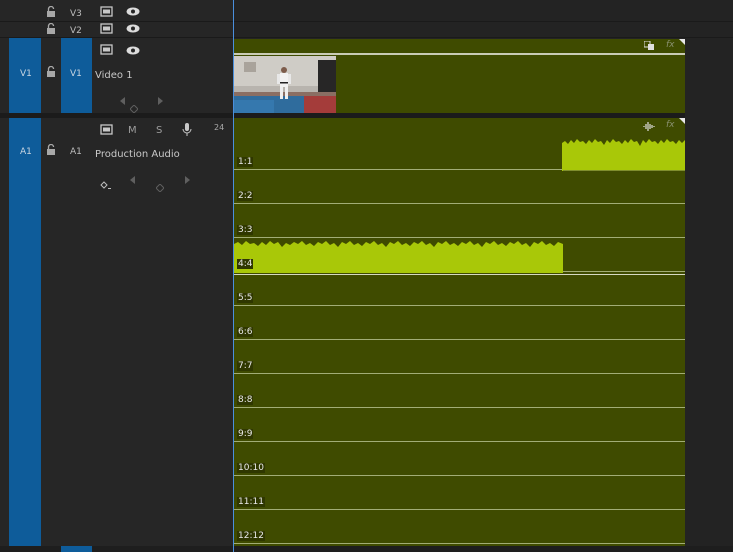 The height and width of the screenshot is (552, 733). I want to click on track-v2-label: V2, so click(76, 31).